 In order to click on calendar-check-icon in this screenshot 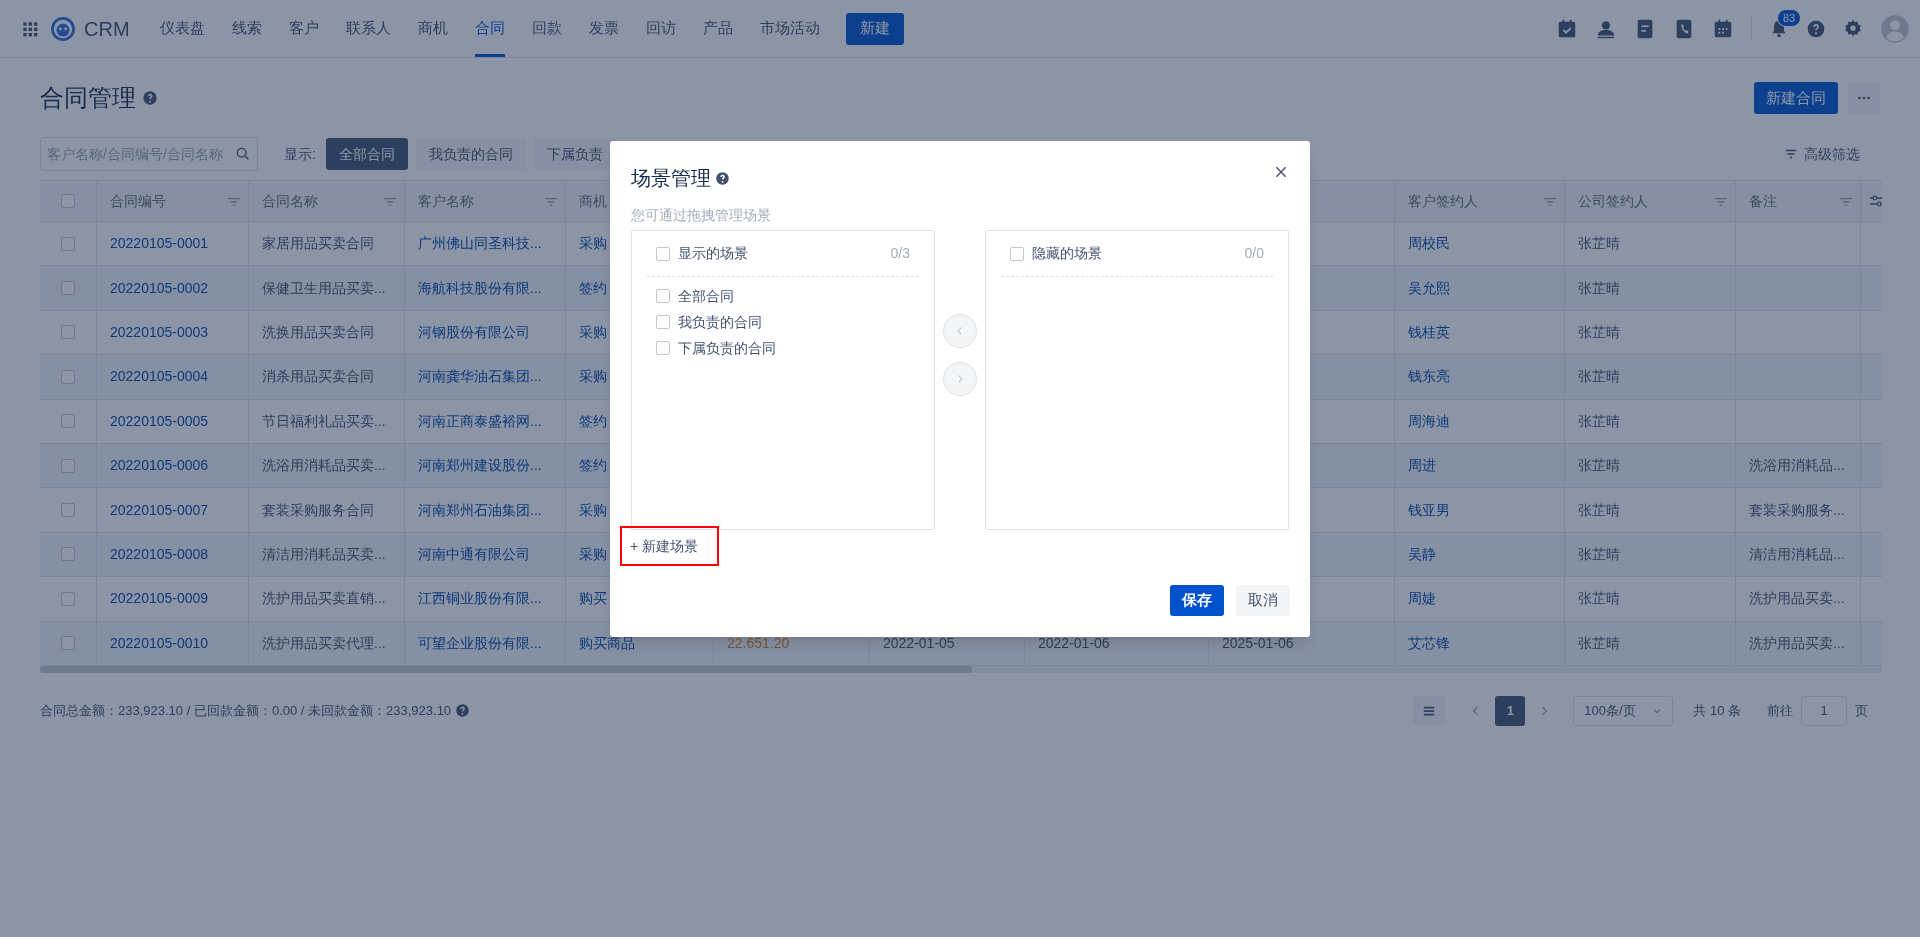, I will do `click(1567, 28)`.